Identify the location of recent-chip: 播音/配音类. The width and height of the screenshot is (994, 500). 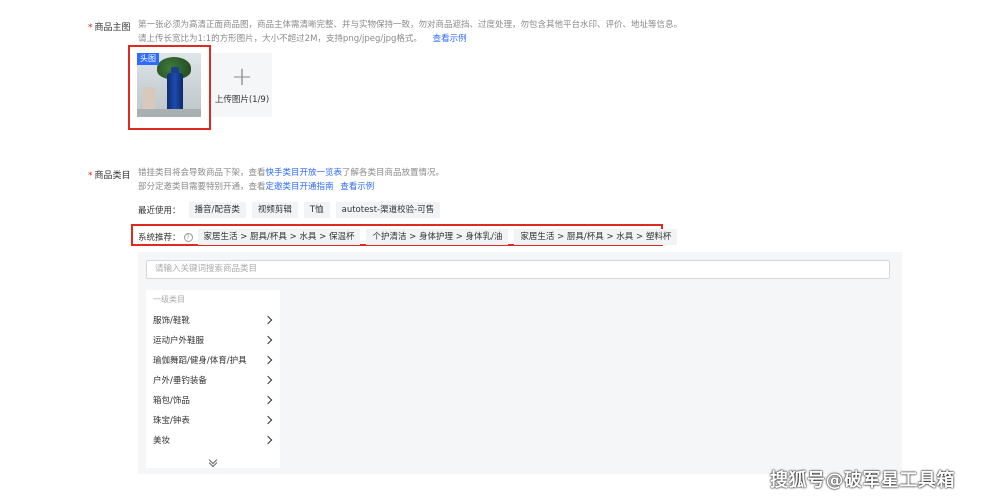
(217, 210).